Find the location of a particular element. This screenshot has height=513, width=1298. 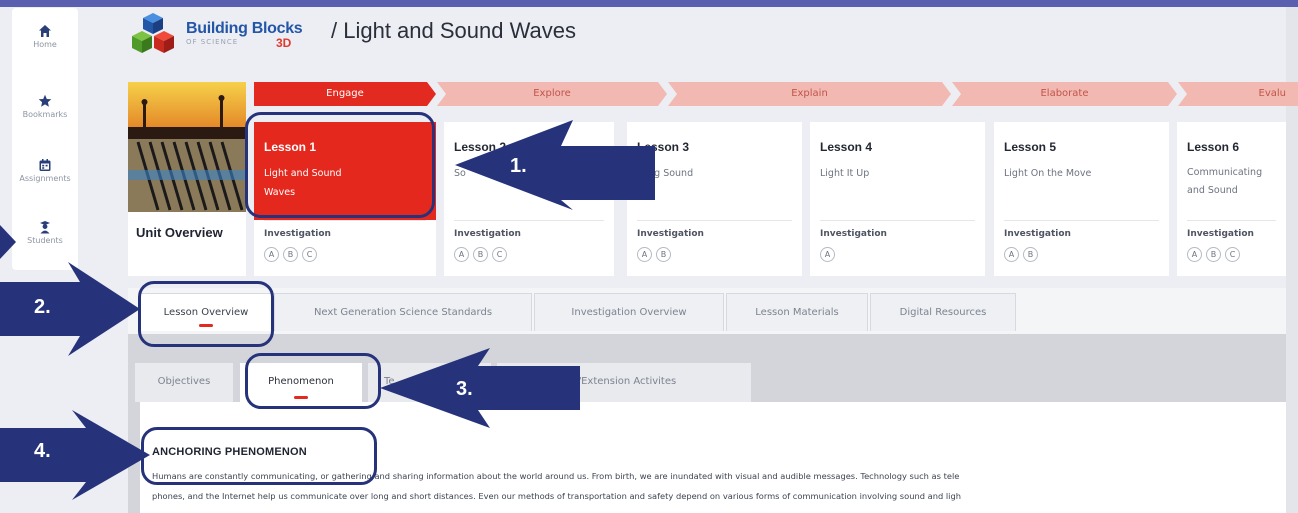

highlight-anchoring-phenomenon is located at coordinates (259, 456).